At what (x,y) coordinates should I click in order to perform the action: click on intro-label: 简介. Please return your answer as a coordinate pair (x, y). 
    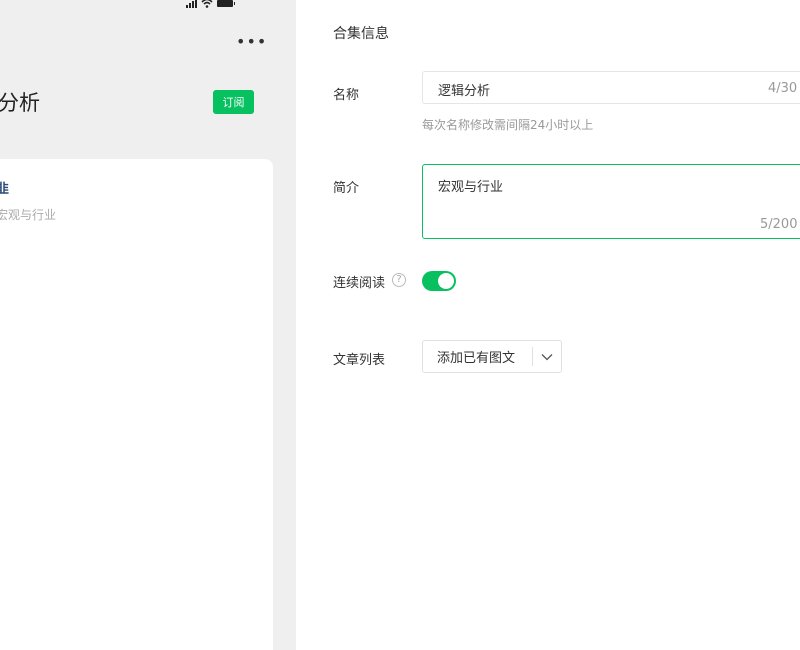
    Looking at the image, I should click on (346, 188).